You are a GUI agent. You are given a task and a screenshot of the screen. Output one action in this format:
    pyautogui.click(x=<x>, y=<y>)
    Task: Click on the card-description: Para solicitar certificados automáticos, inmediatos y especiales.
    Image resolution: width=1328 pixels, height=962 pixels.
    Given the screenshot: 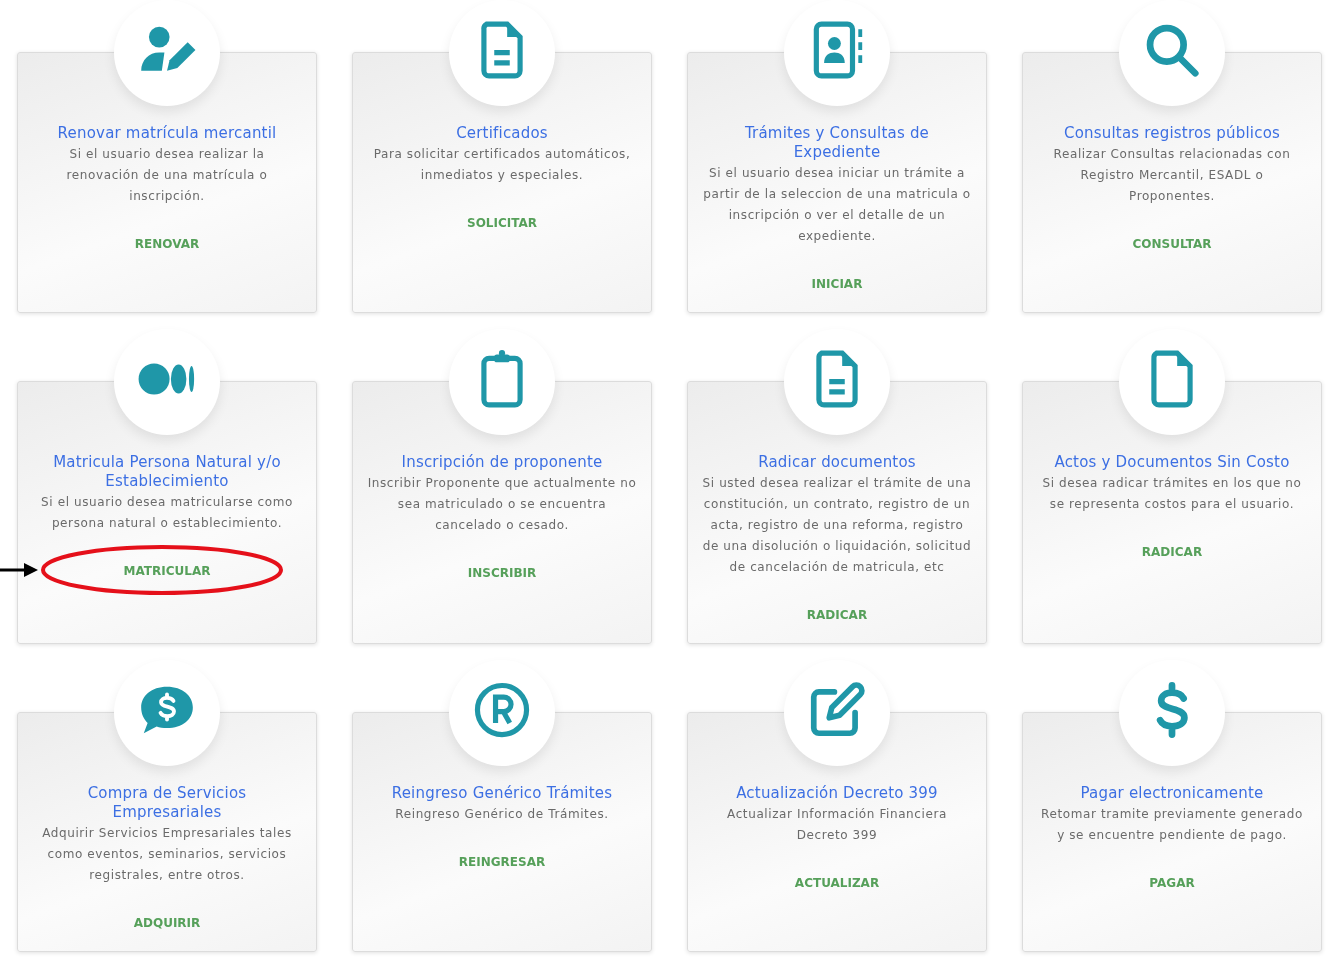 What is the action you would take?
    pyautogui.click(x=502, y=165)
    